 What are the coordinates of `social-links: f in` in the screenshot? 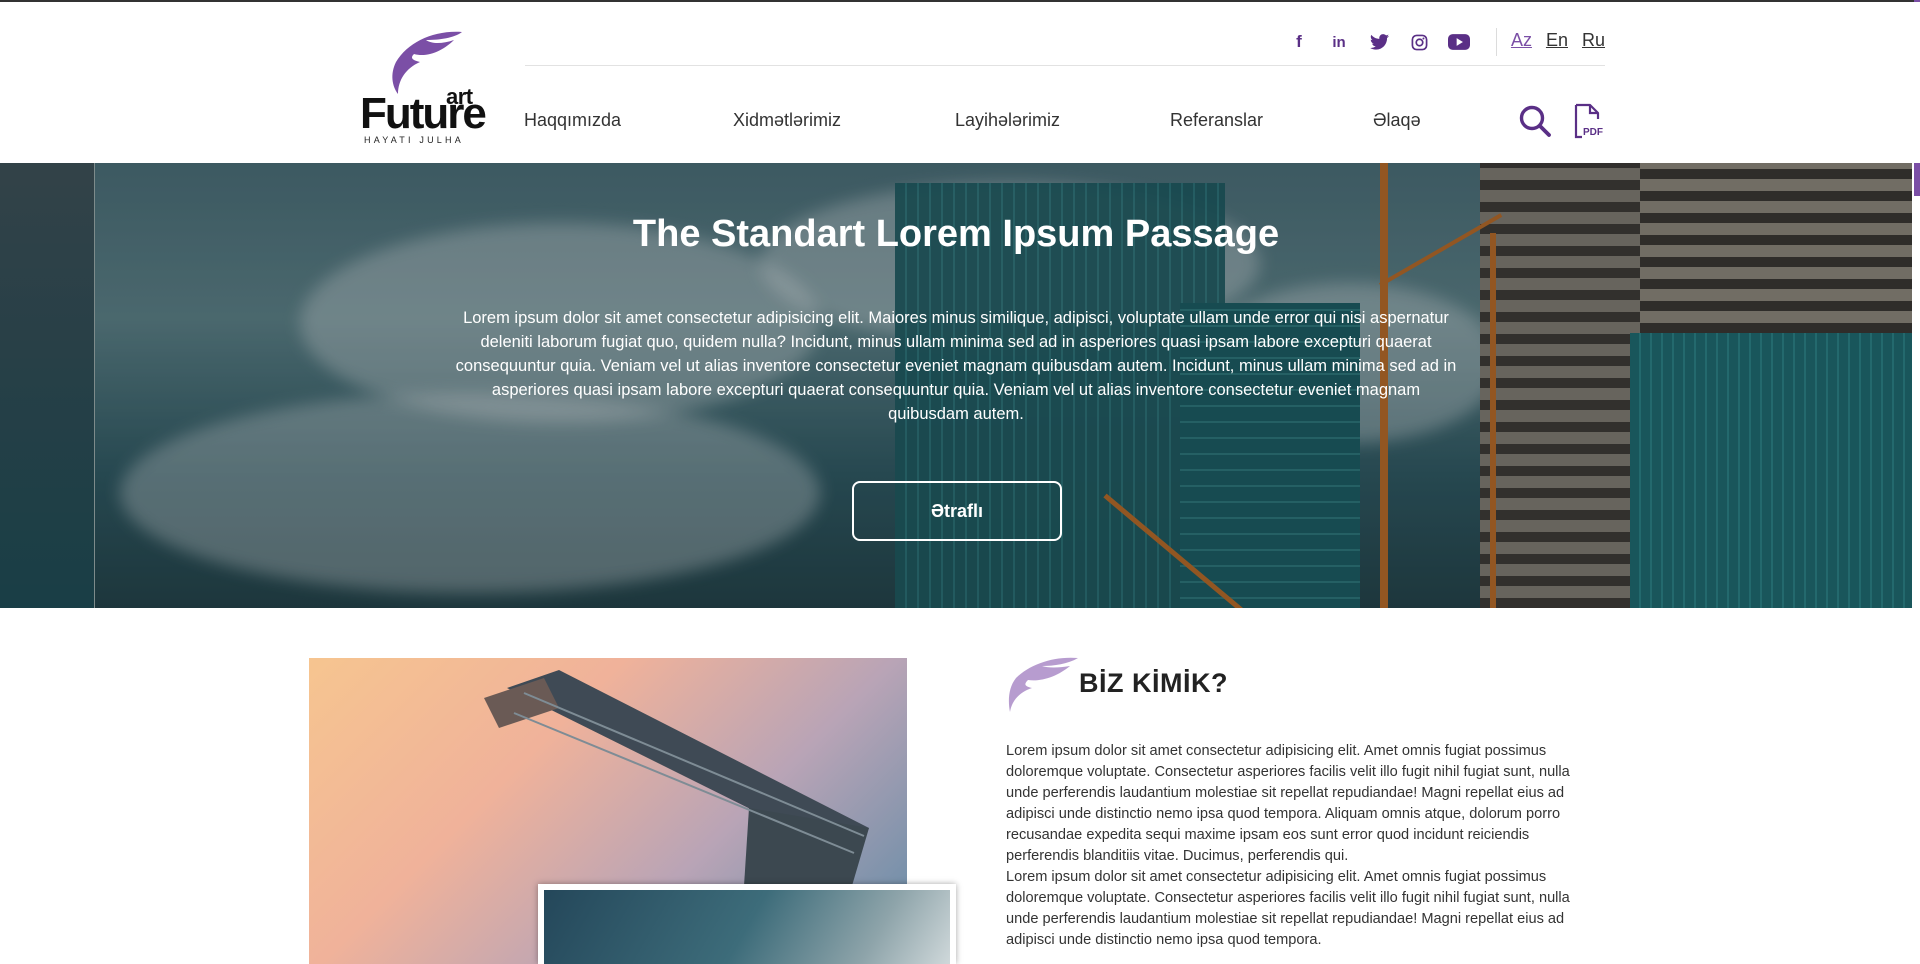 It's located at (1379, 42).